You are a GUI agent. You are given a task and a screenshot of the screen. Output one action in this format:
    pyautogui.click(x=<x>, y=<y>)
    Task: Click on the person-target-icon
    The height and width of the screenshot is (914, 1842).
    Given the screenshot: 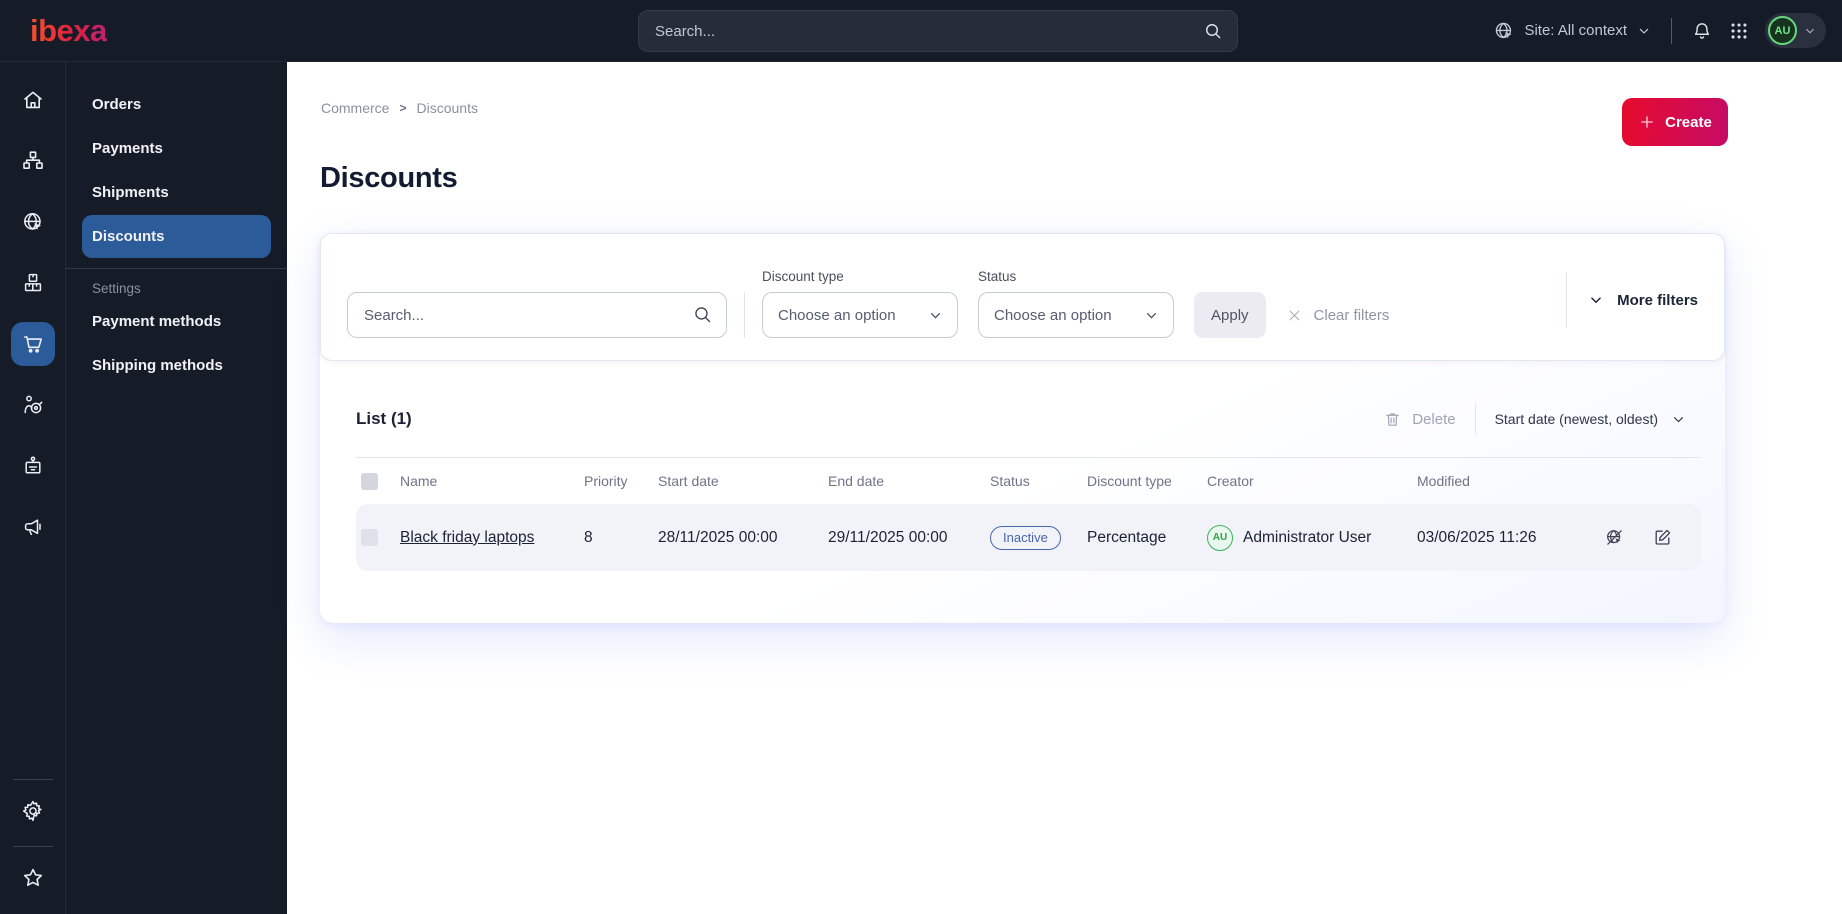 What is the action you would take?
    pyautogui.click(x=32, y=404)
    